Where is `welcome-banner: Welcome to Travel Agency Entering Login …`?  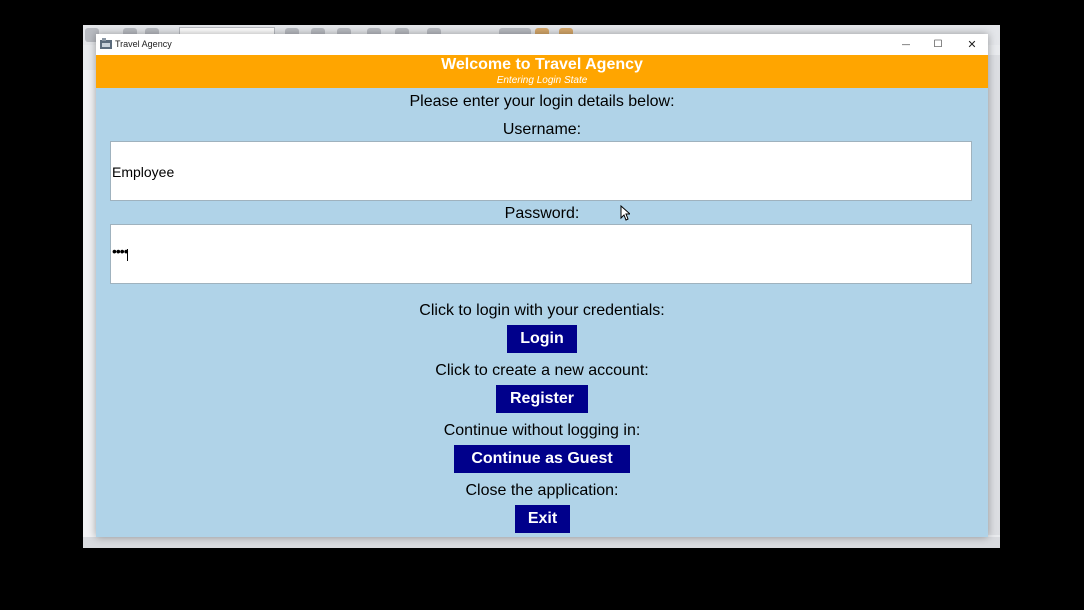
welcome-banner: Welcome to Travel Agency Entering Login … is located at coordinates (542, 71).